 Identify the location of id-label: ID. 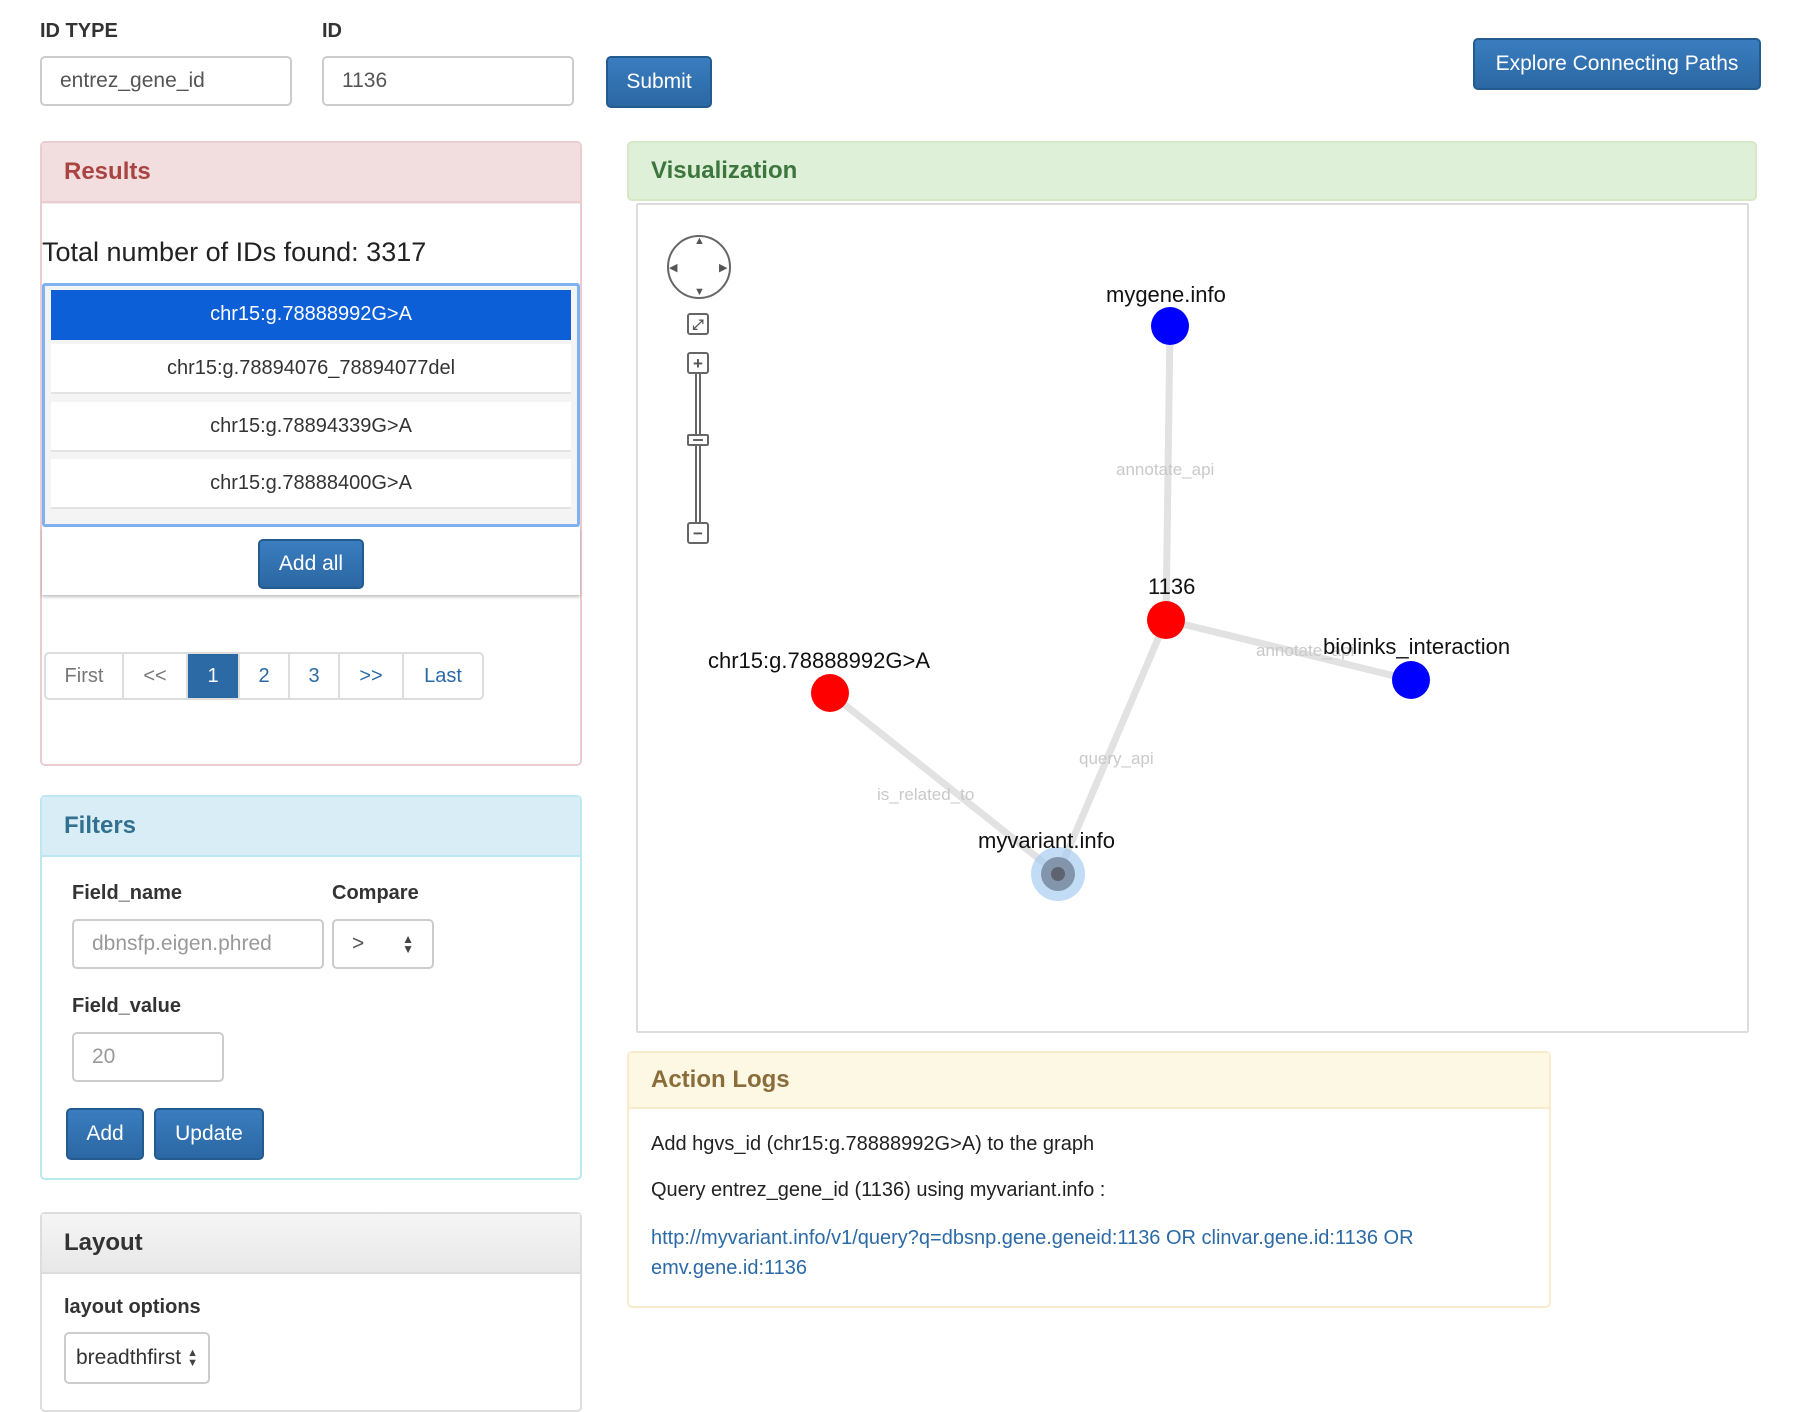
(332, 31).